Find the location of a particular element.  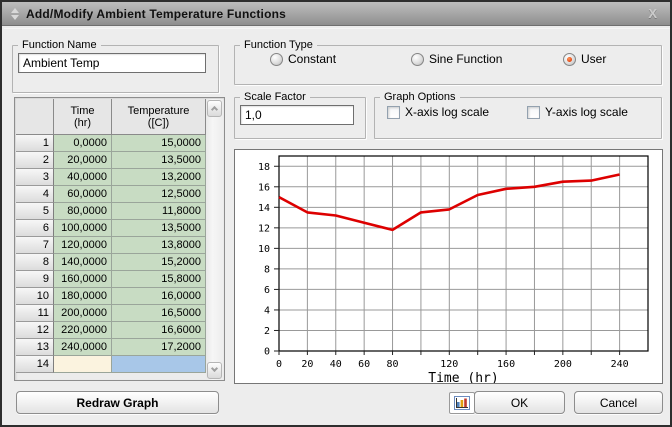

time-cell: 120,0000 is located at coordinates (83, 245).